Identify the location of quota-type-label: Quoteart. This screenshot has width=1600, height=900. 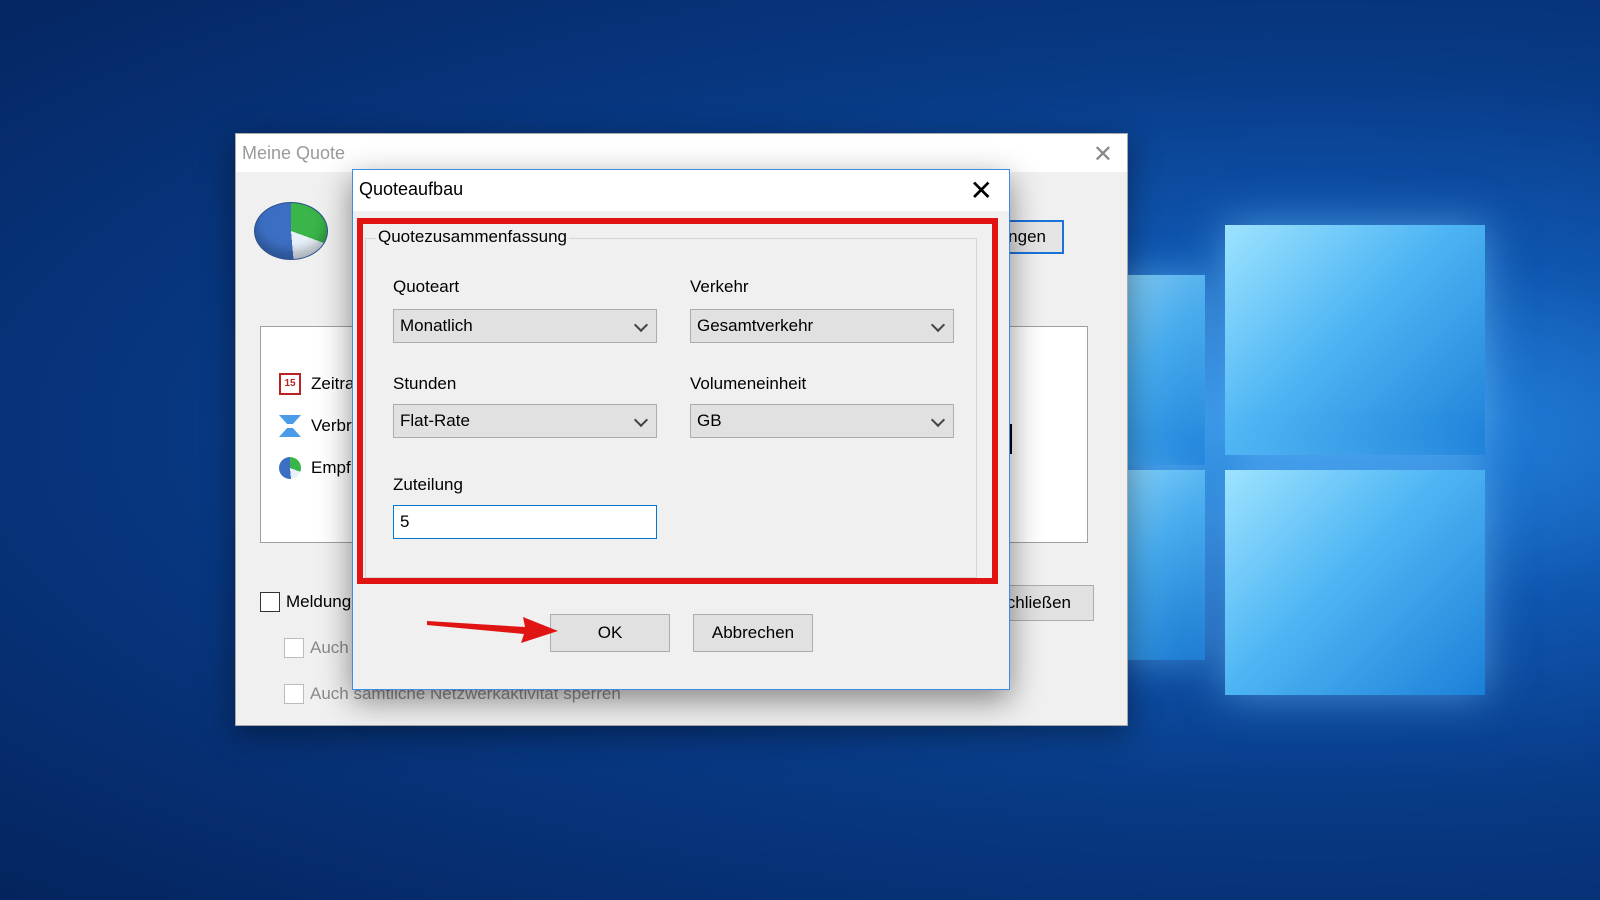
(426, 286).